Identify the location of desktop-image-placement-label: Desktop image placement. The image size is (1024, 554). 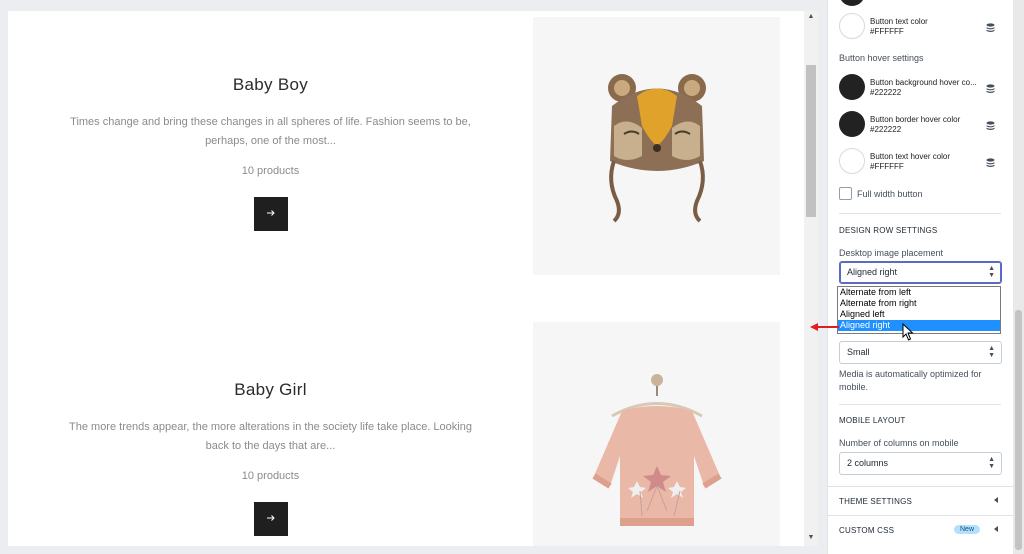
(891, 253).